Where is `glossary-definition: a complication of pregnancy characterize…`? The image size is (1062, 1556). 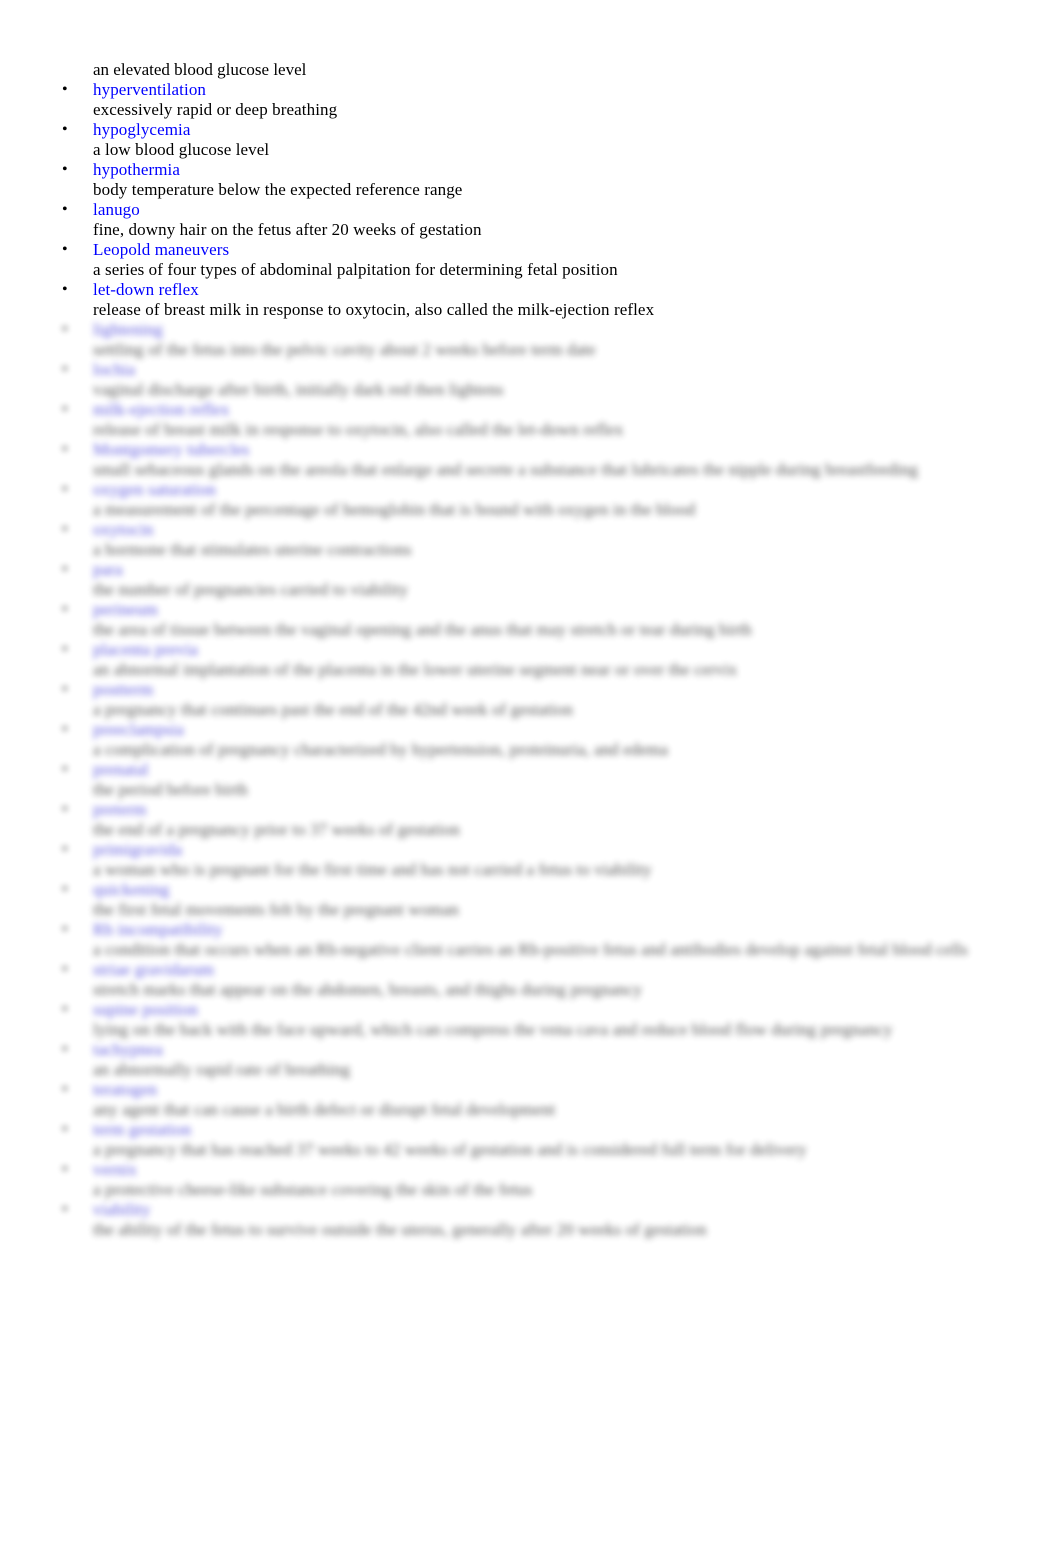
glossary-definition: a complication of pregnancy characterize… is located at coordinates (380, 749).